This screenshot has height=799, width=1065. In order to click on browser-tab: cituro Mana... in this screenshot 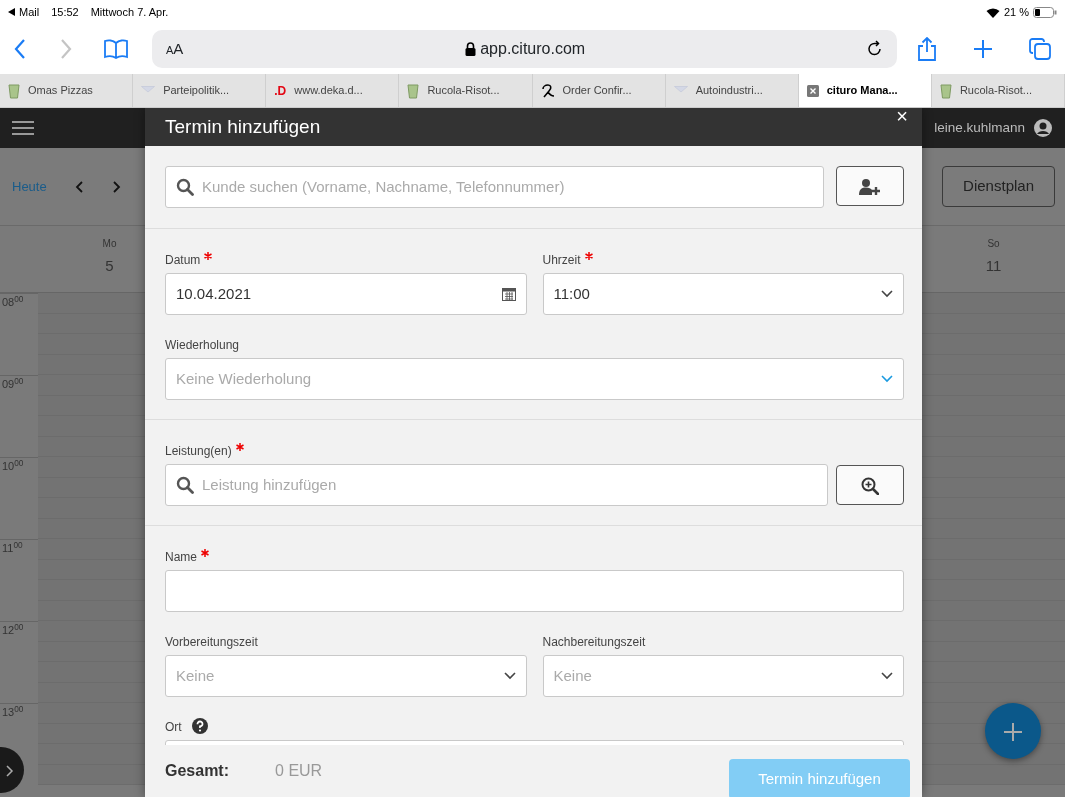, I will do `click(865, 90)`.